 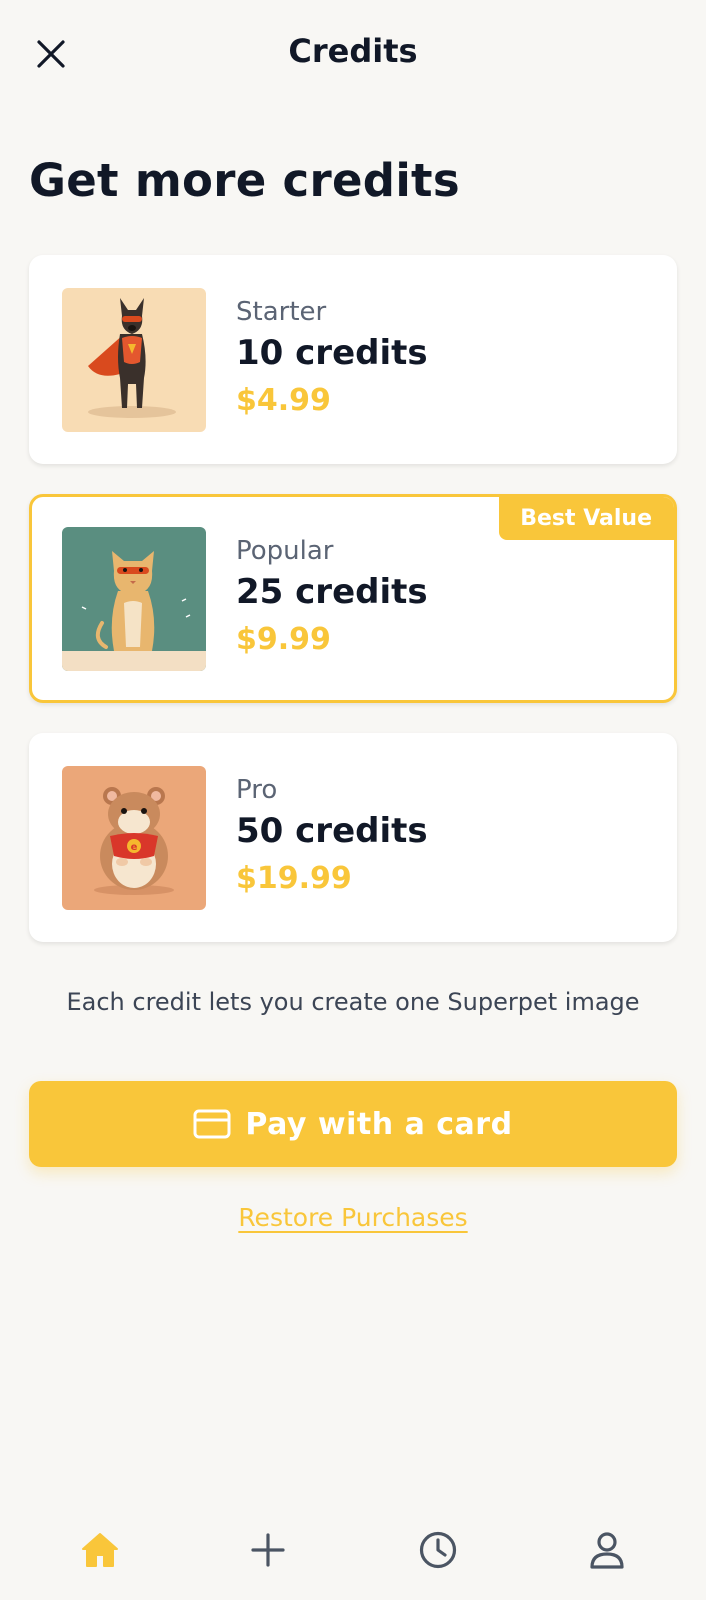 I want to click on user-icon, so click(x=607, y=1550).